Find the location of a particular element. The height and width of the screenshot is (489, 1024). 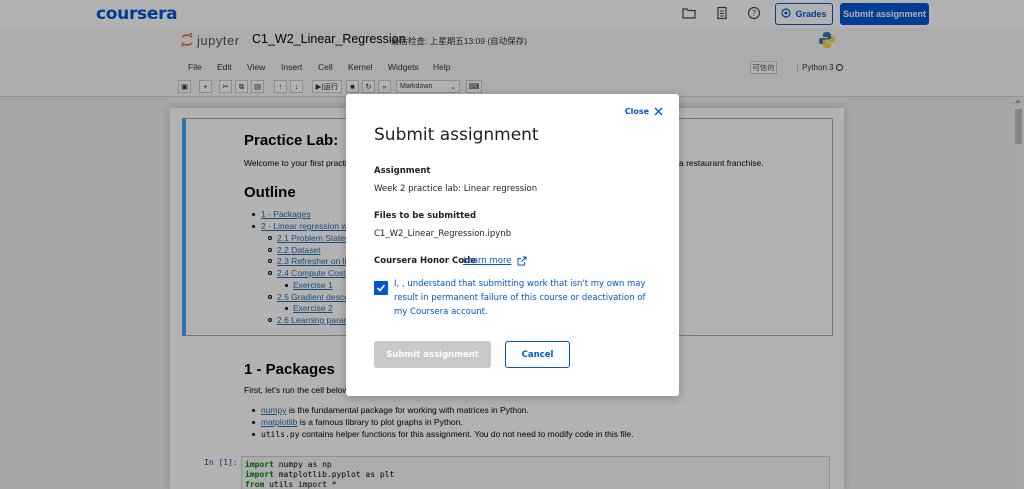

submit-assignment-button: Submit assignment is located at coordinates (432, 354).